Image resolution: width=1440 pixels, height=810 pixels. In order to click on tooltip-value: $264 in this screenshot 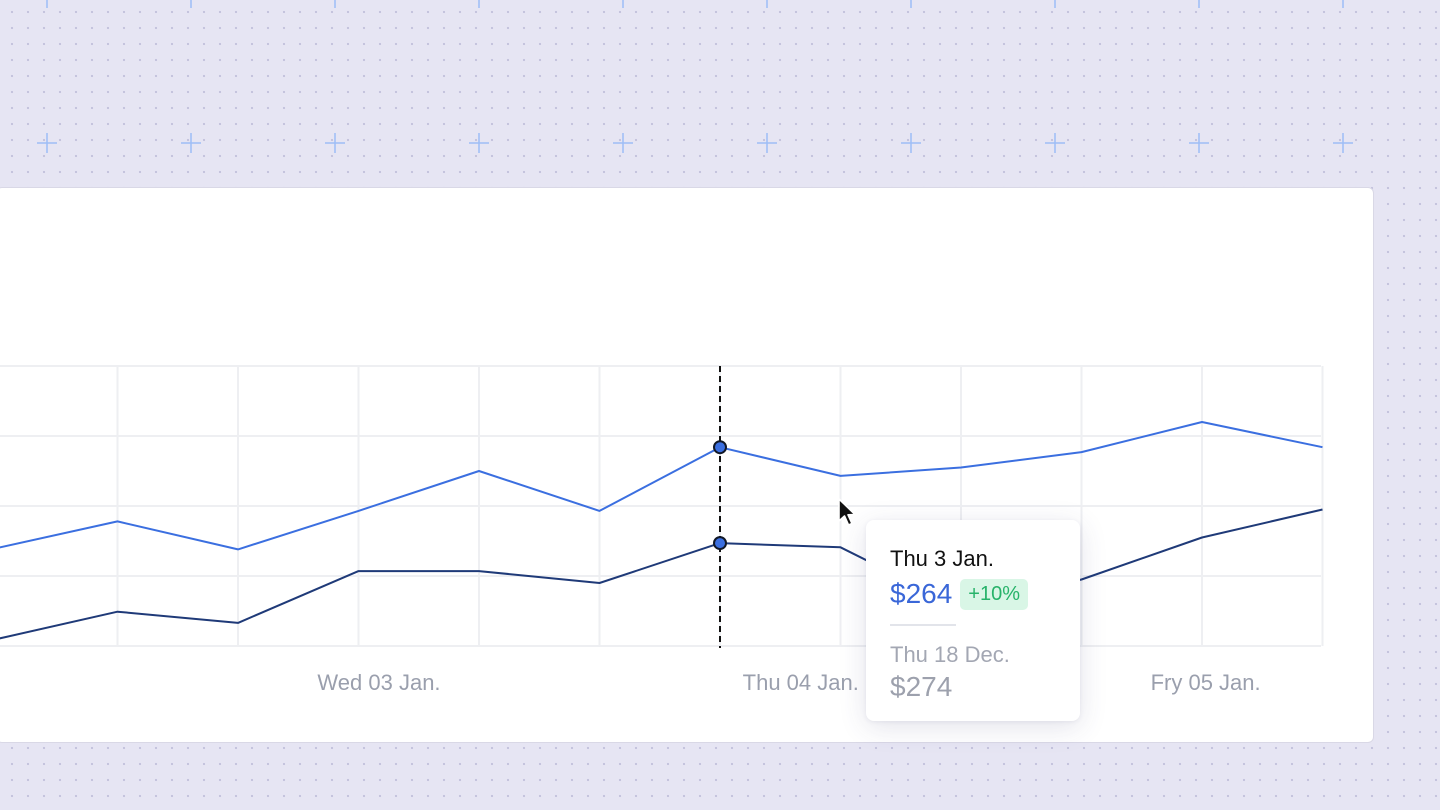, I will do `click(921, 593)`.